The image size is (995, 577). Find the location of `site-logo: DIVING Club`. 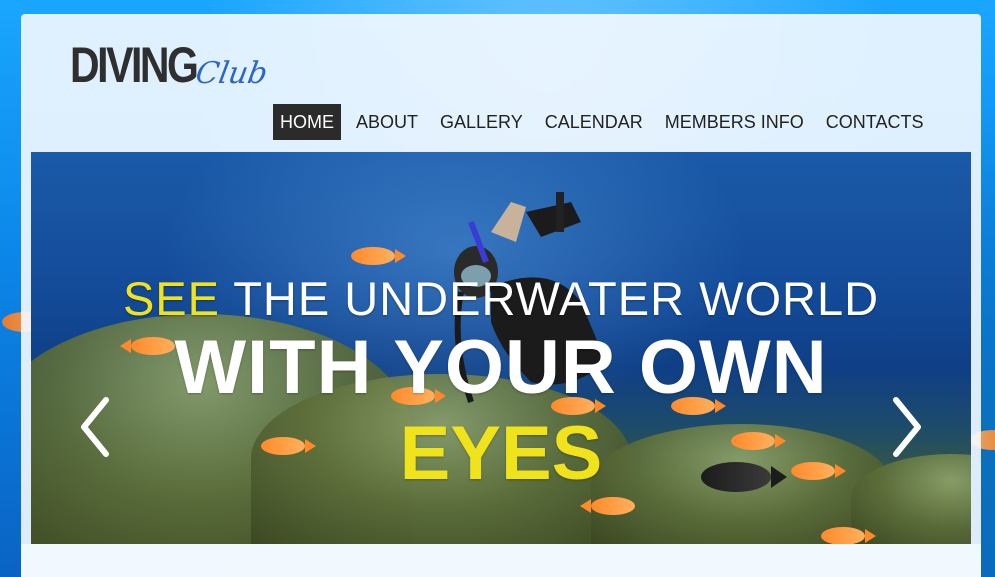

site-logo: DIVING Club is located at coordinates (170, 63).